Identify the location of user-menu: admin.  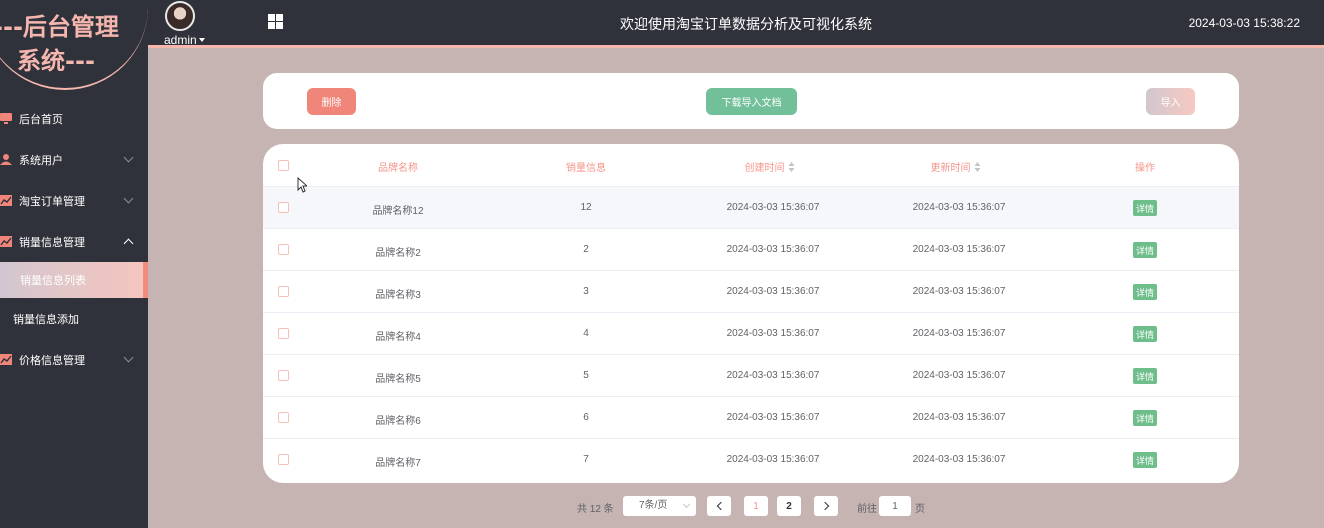
(184, 40).